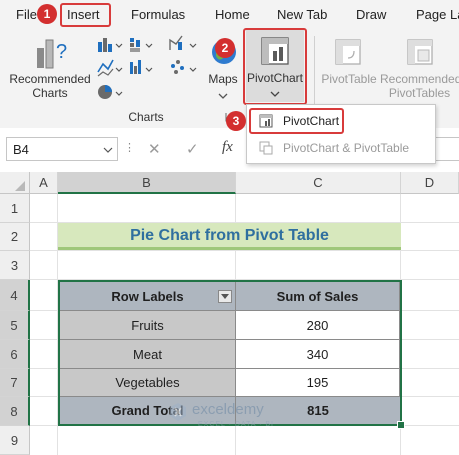 This screenshot has height=455, width=459. I want to click on filter-dropdown-button, so click(225, 296).